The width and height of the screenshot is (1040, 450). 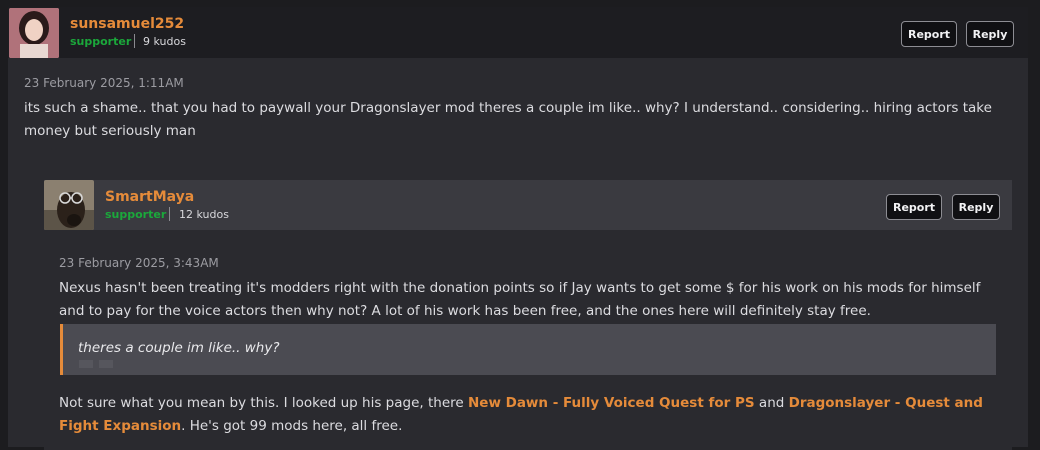 I want to click on reply-button: Reply, so click(x=990, y=34).